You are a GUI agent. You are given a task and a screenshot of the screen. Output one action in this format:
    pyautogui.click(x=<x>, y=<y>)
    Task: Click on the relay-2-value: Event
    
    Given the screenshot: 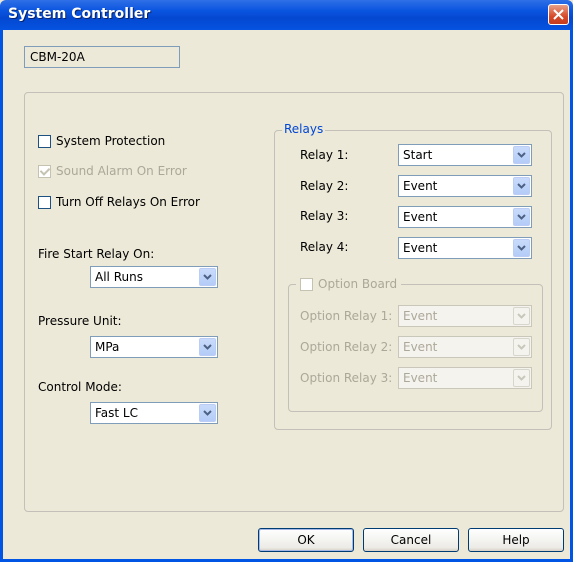 What is the action you would take?
    pyautogui.click(x=420, y=186)
    